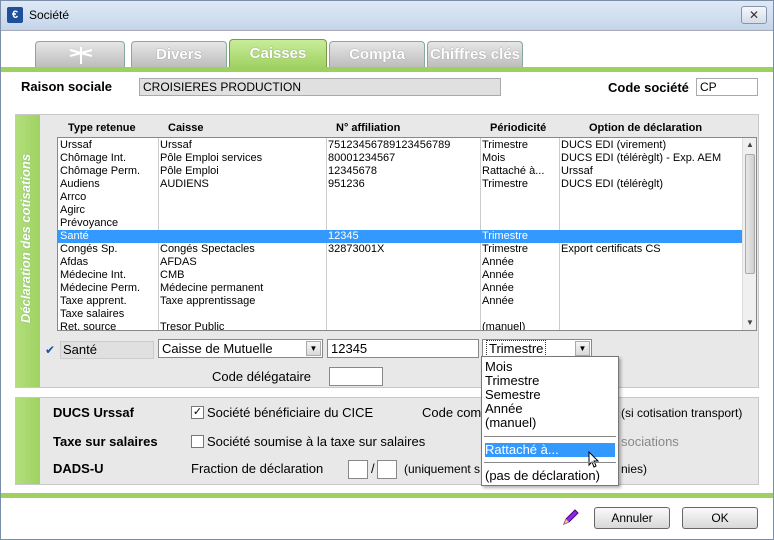 This screenshot has height=540, width=774. I want to click on affiliation-input: 12345, so click(403, 348).